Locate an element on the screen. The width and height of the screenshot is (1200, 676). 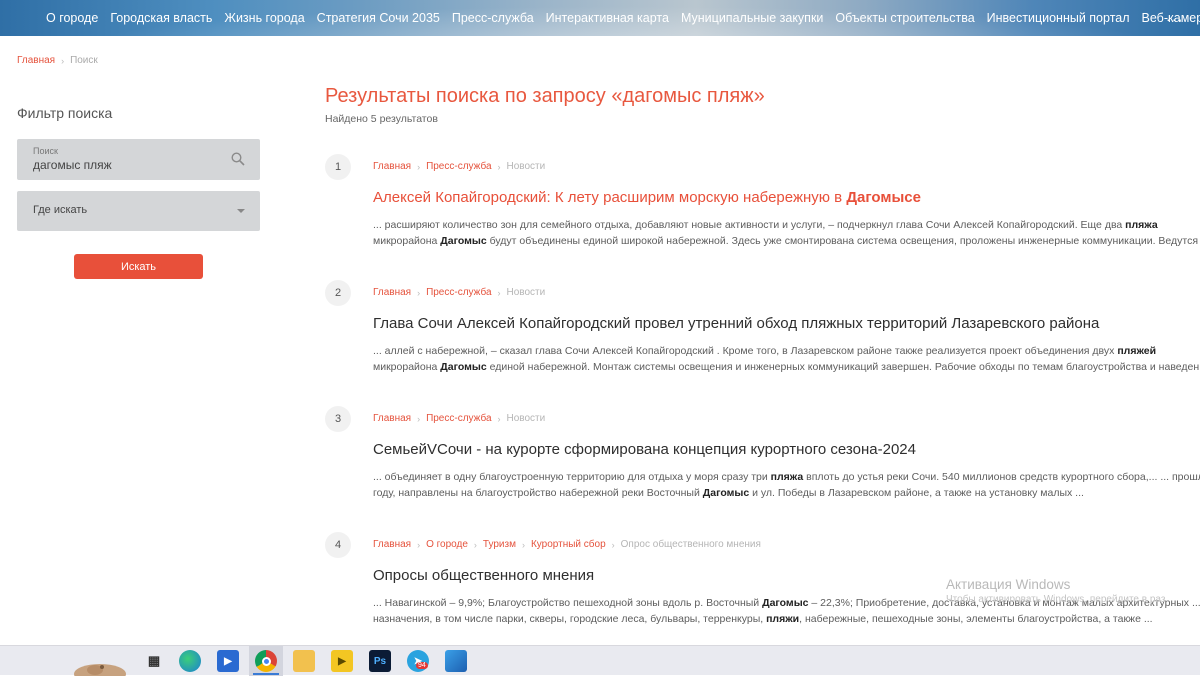
breadcrumb: Главная › Поиск is located at coordinates (57, 60).